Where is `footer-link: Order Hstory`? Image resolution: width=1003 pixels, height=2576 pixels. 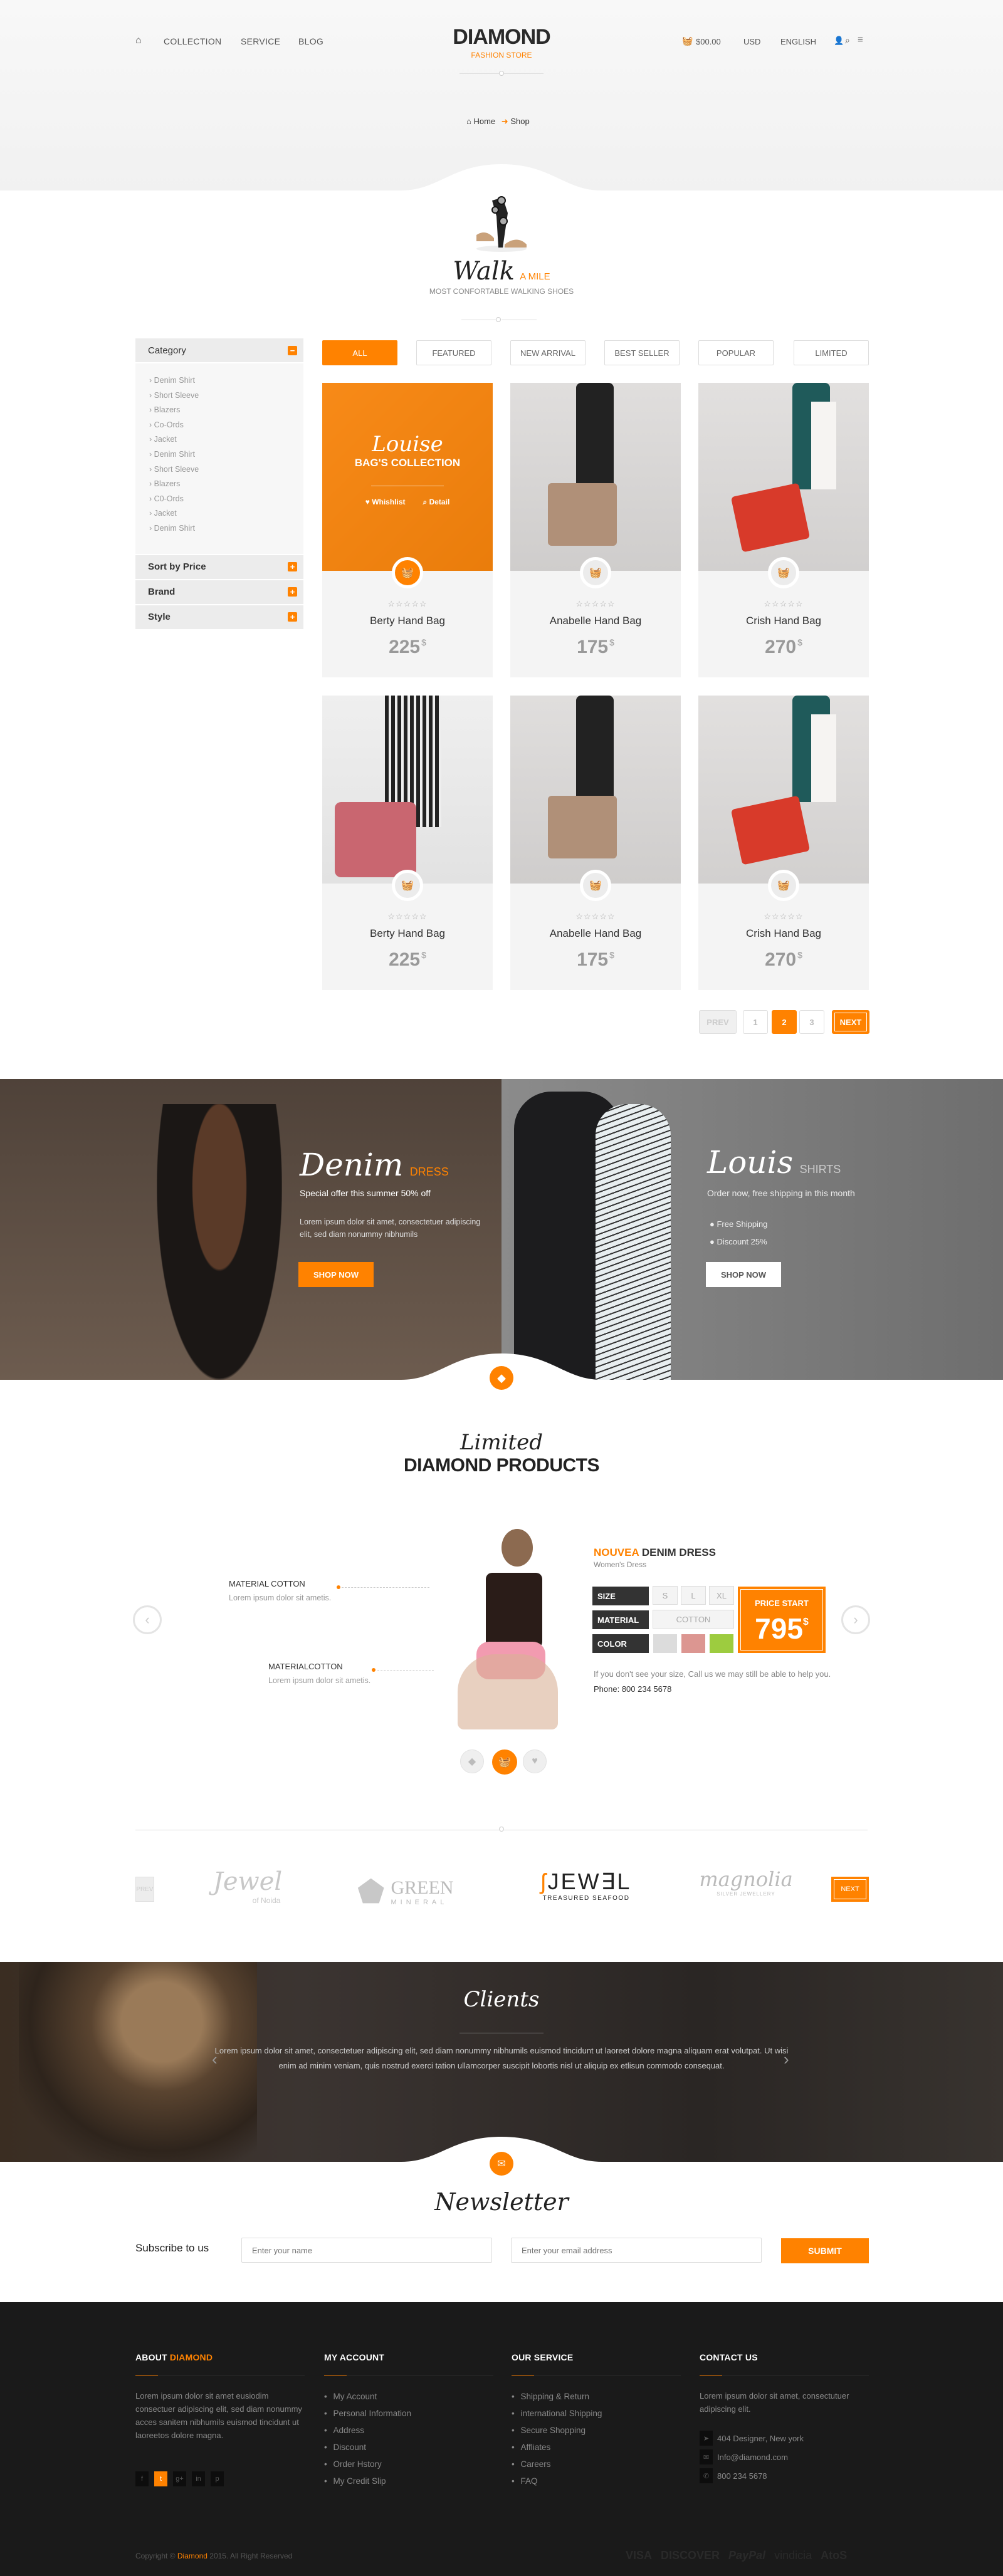
footer-link: Order Hstory is located at coordinates (408, 2464).